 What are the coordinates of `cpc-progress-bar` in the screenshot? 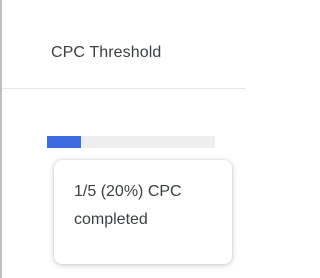 It's located at (131, 142).